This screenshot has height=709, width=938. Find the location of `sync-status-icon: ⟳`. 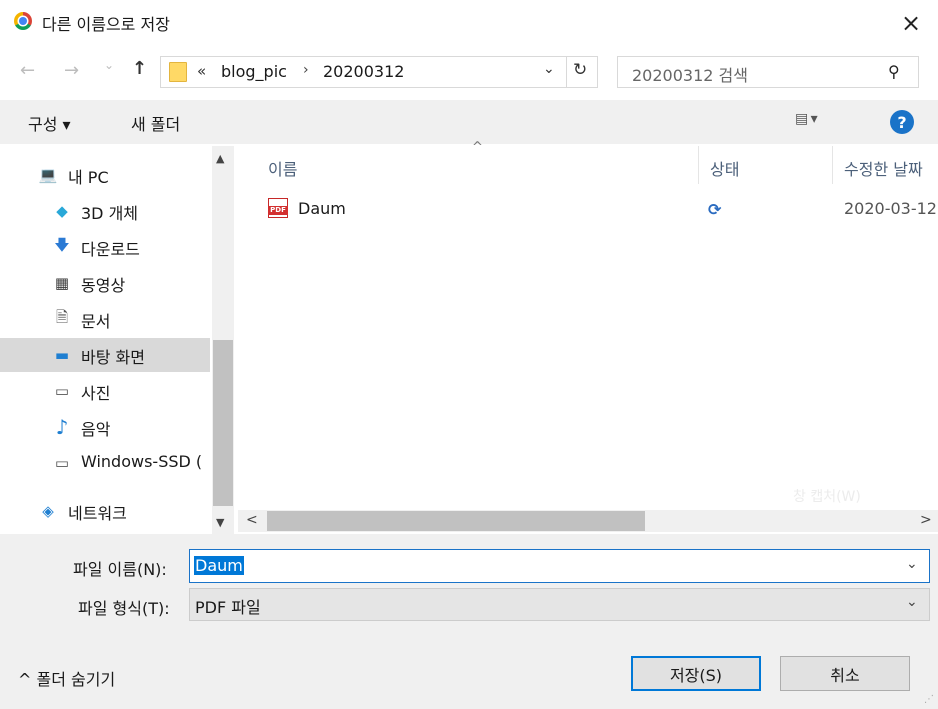

sync-status-icon: ⟳ is located at coordinates (715, 209).